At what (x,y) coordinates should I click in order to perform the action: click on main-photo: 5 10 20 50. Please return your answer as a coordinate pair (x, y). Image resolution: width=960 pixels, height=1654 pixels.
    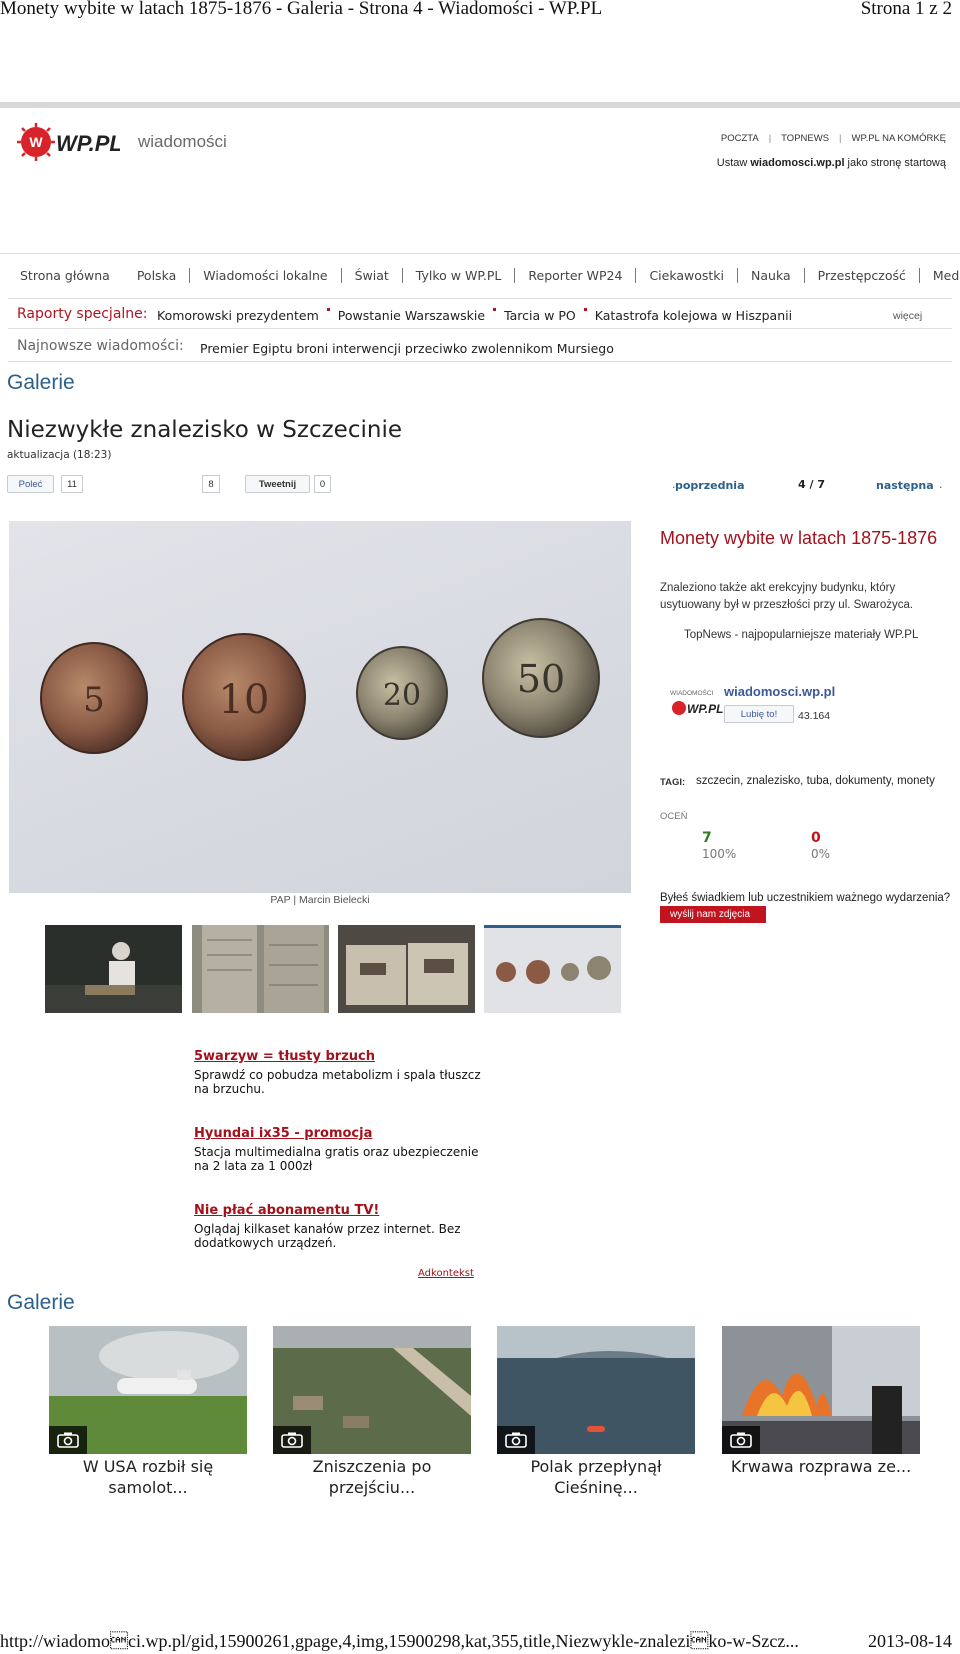
    Looking at the image, I should click on (320, 707).